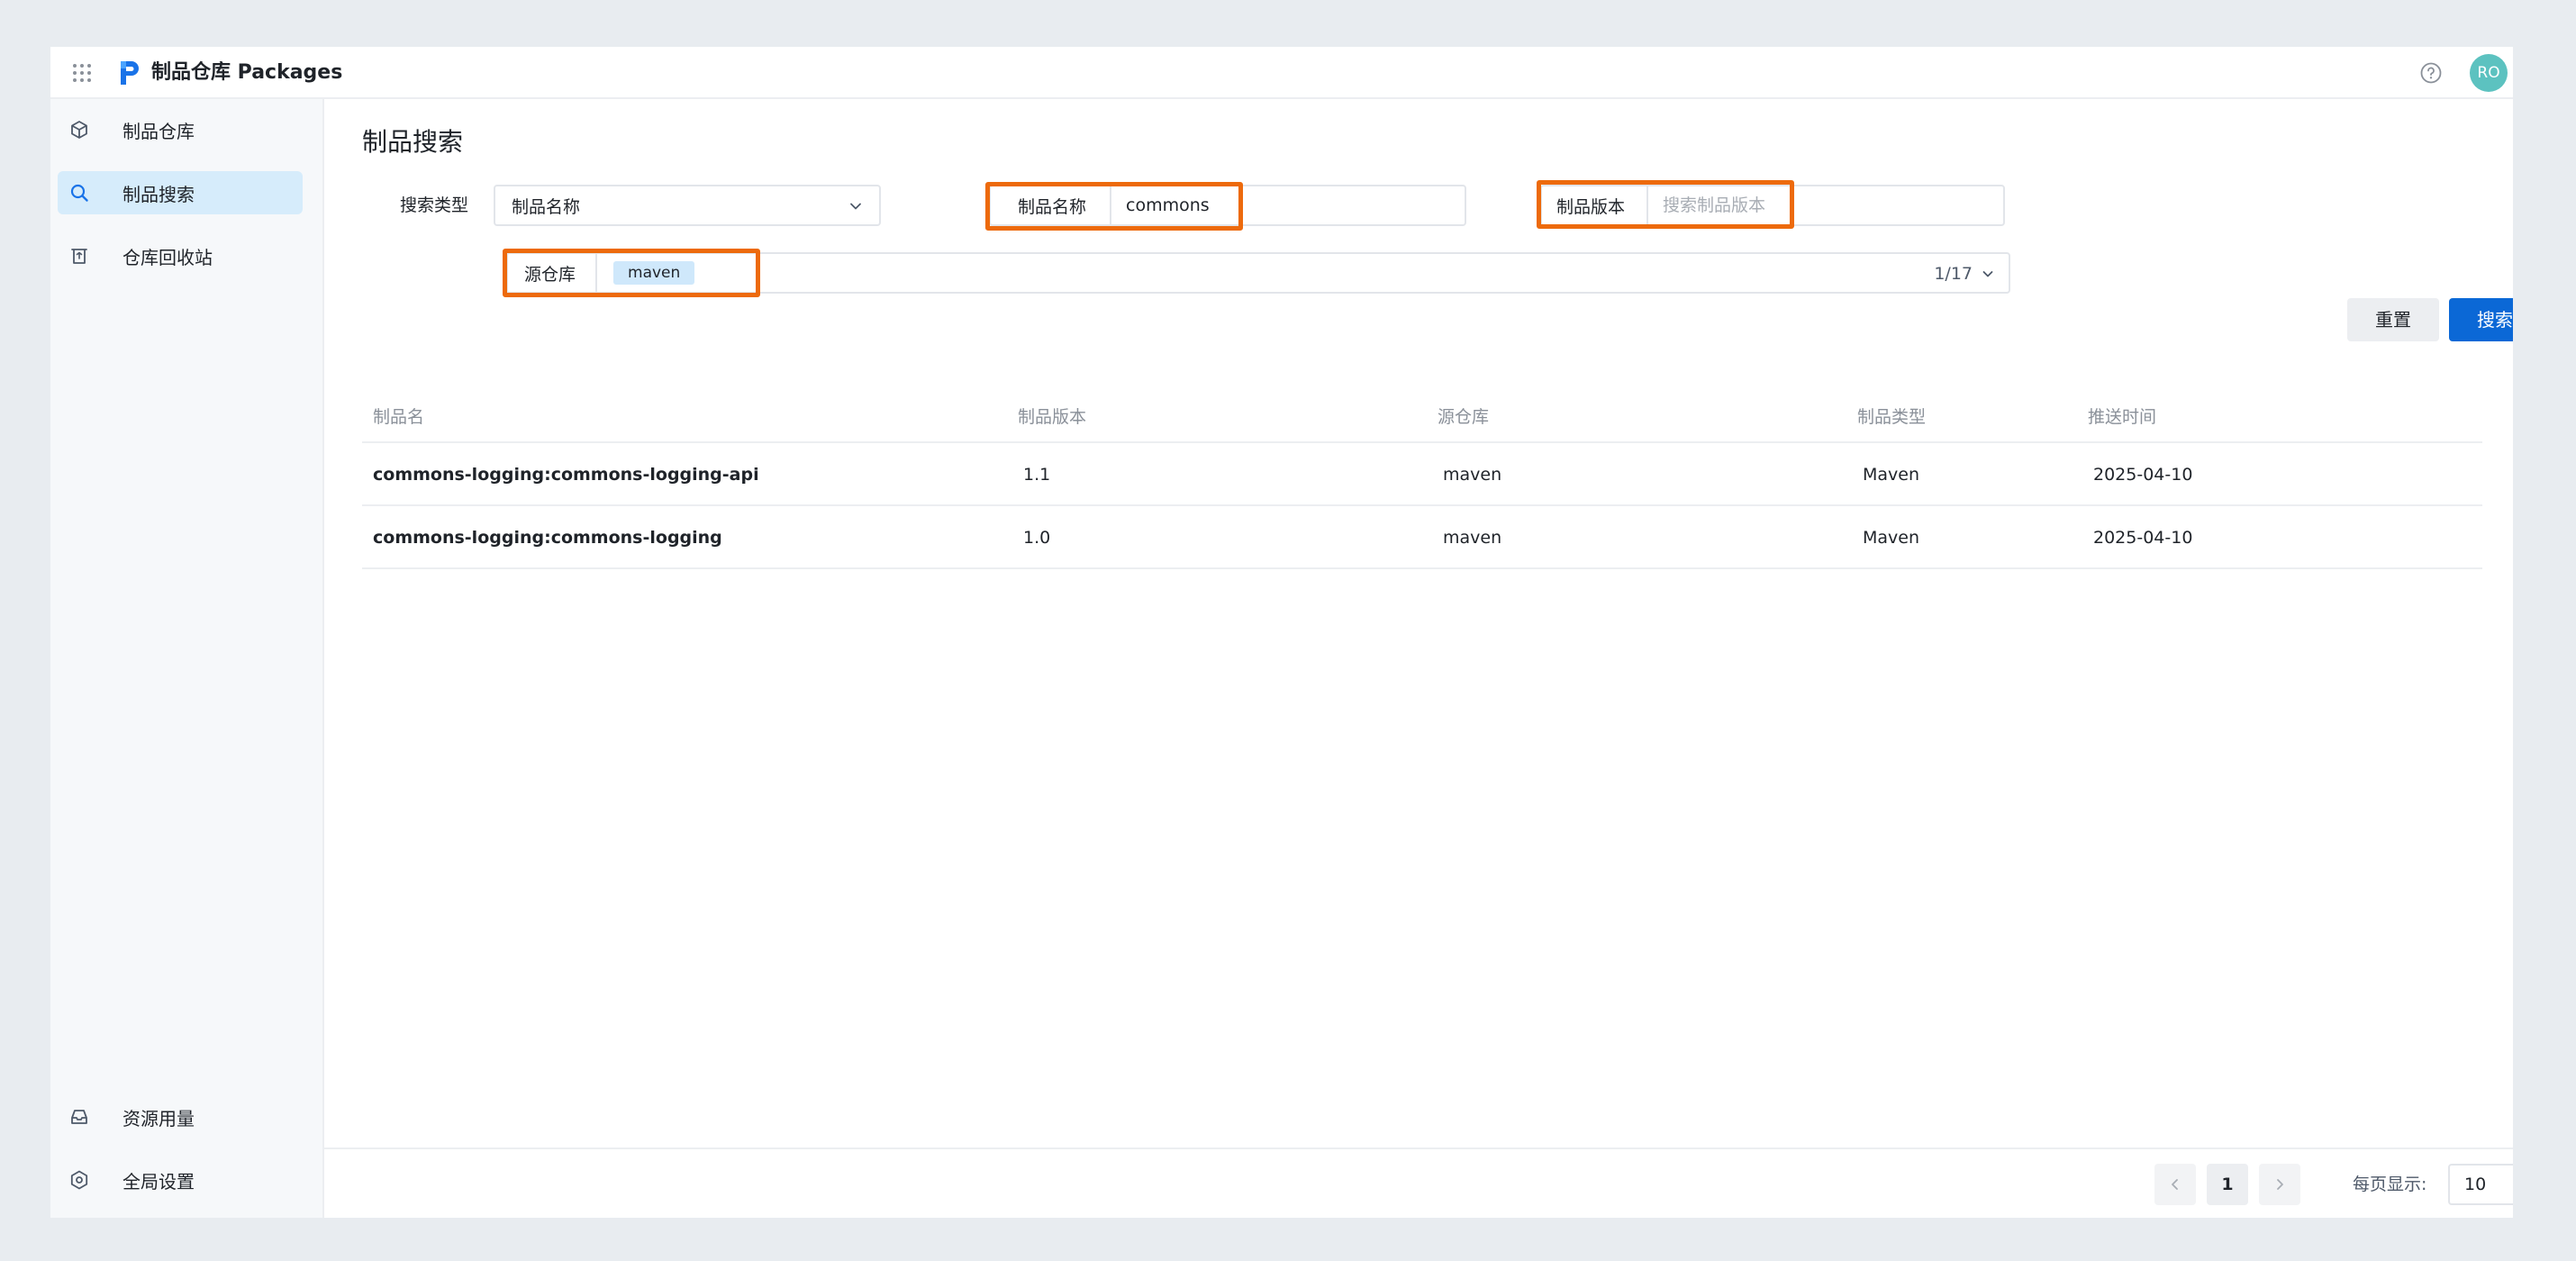 The width and height of the screenshot is (2576, 1261). Describe the element at coordinates (2227, 1184) in the screenshot. I see `page-number-button: 1` at that location.